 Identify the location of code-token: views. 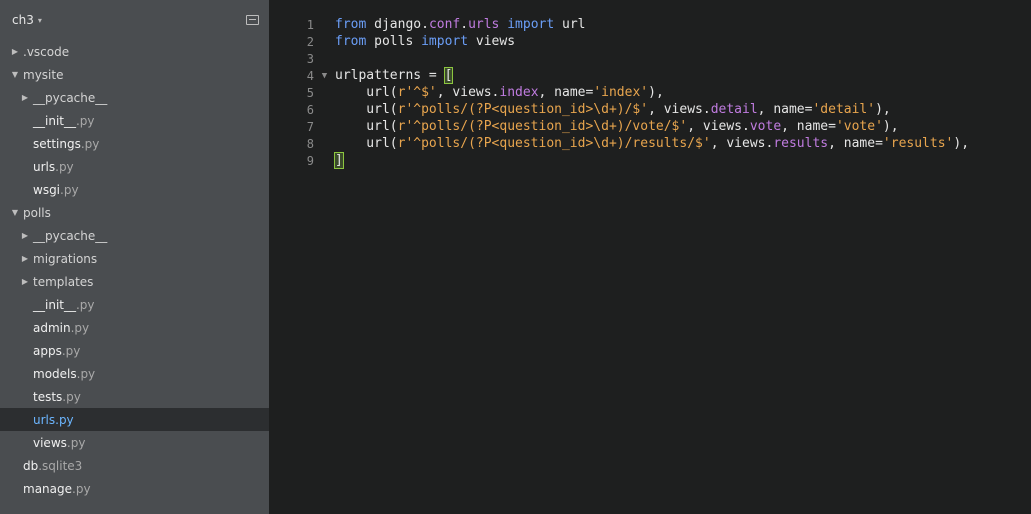
(492, 41).